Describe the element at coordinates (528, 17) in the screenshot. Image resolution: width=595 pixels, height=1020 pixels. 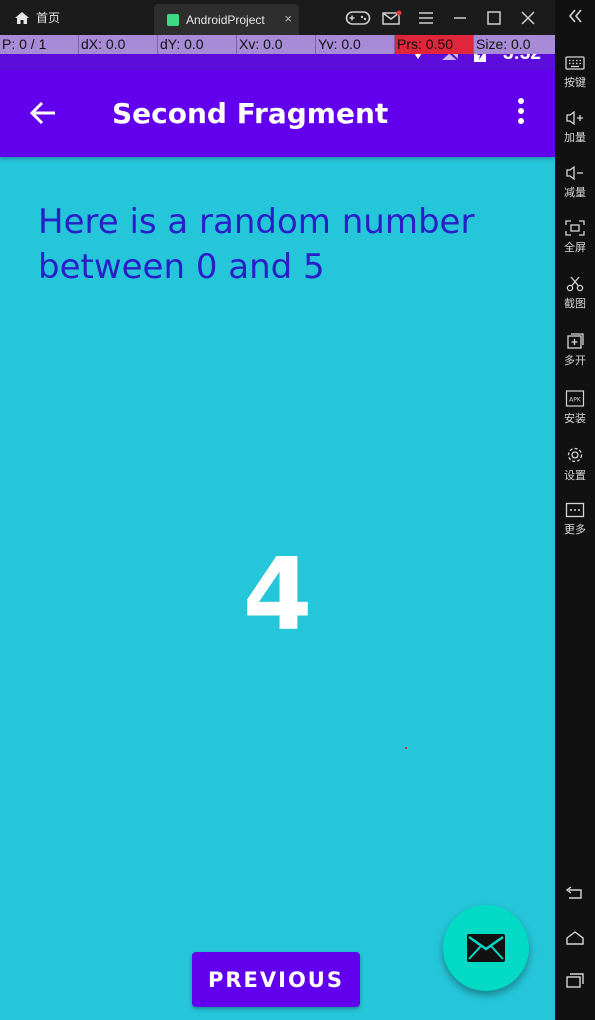
I see `close-window-icon` at that location.